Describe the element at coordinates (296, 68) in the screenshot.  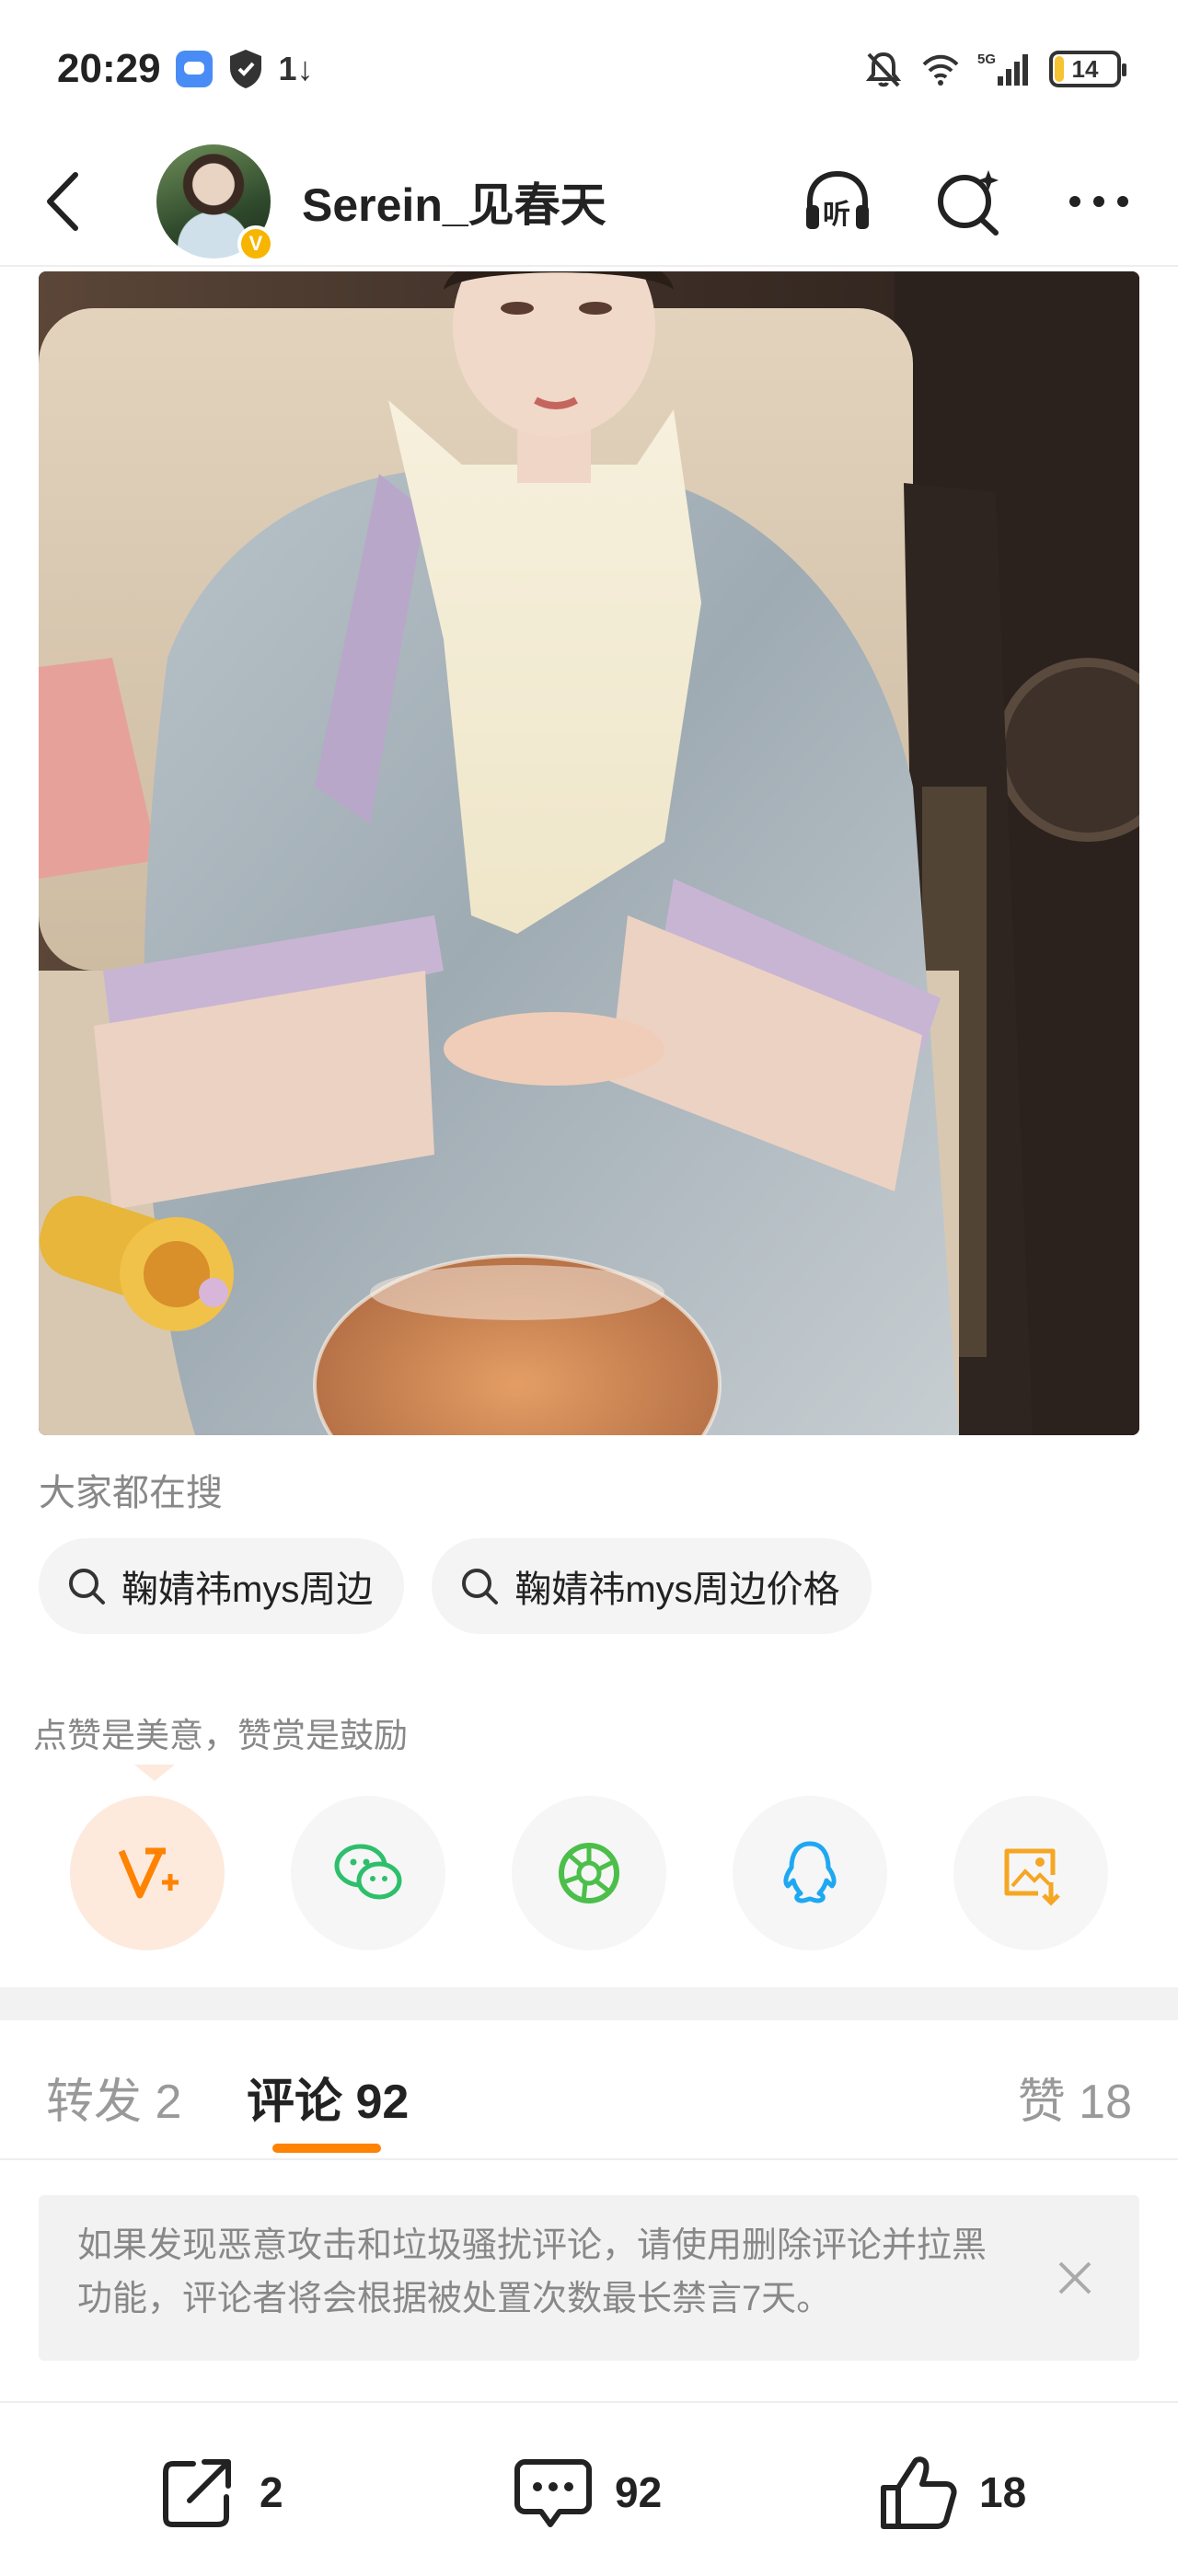
I see `data-arrows-indicator: 1↓` at that location.